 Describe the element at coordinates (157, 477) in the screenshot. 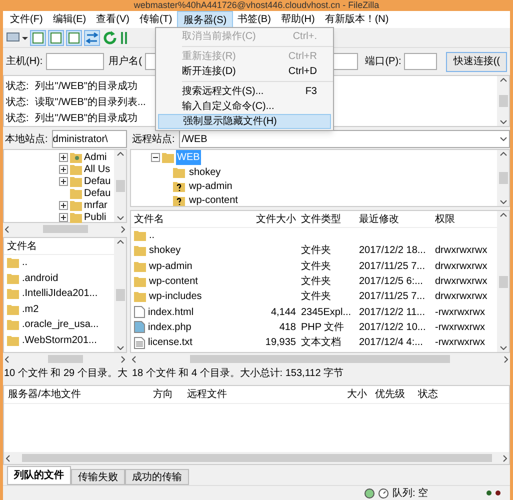

I see `queue-tab: 成功的传输` at that location.